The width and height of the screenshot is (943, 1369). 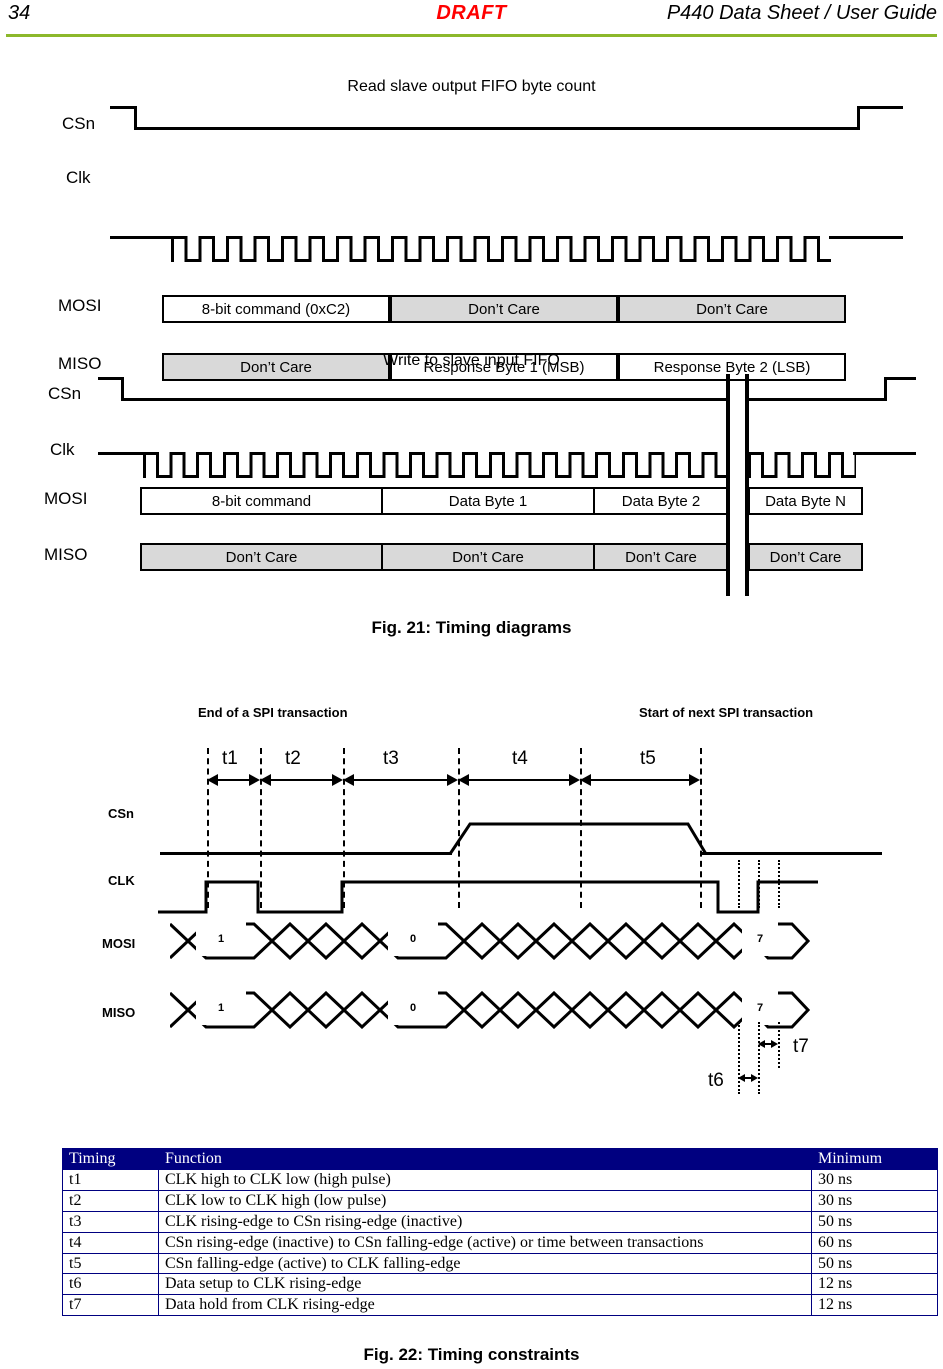 What do you see at coordinates (640, 780) in the screenshot?
I see `interval-arrow-t5` at bounding box center [640, 780].